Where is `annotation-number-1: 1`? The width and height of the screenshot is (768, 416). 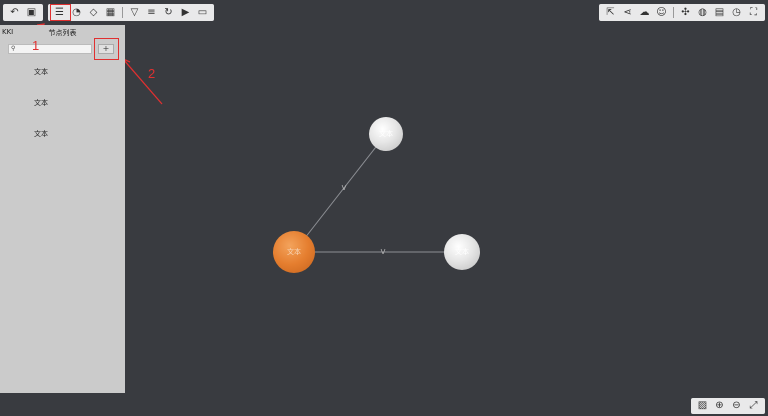 annotation-number-1: 1 is located at coordinates (36, 45).